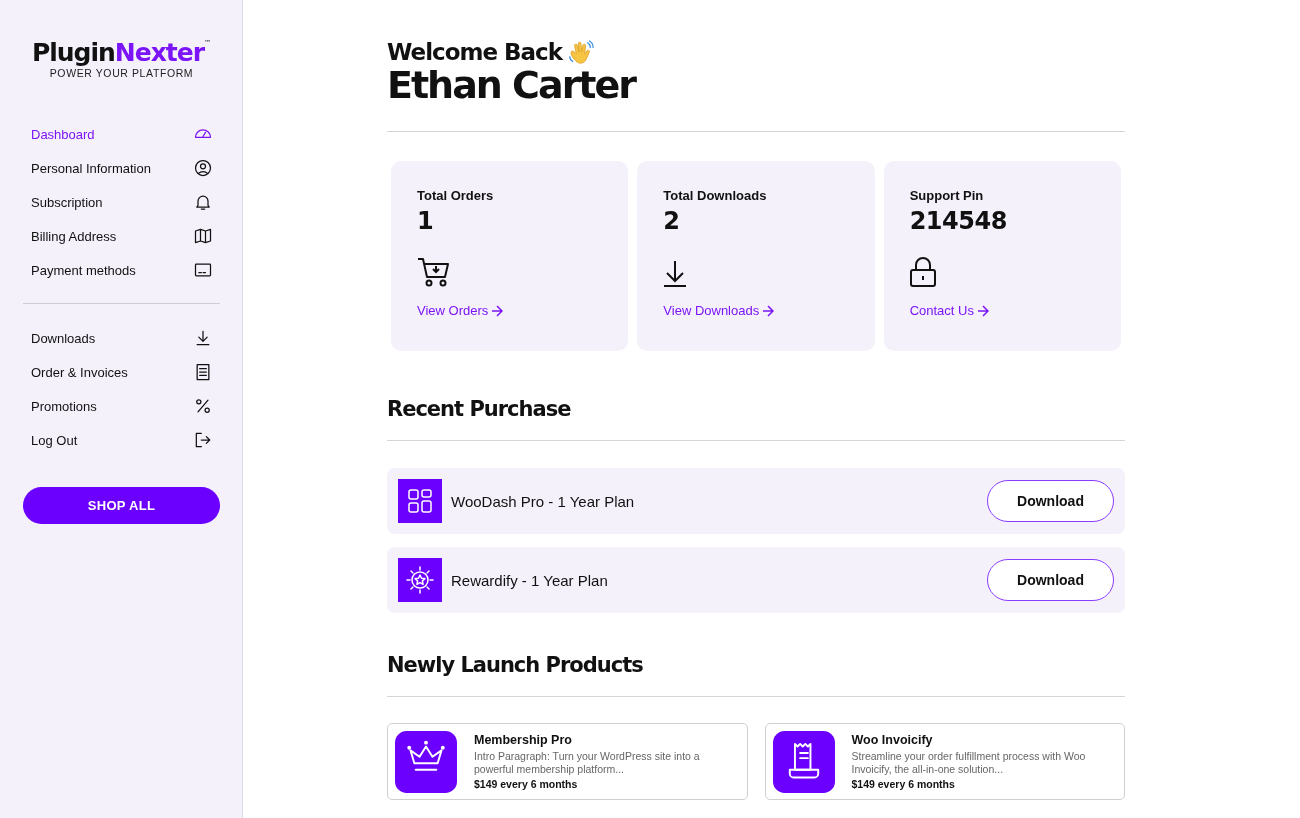  Describe the element at coordinates (121, 73) in the screenshot. I see `logo-tagline: POWER YOUR PLATFORM` at that location.